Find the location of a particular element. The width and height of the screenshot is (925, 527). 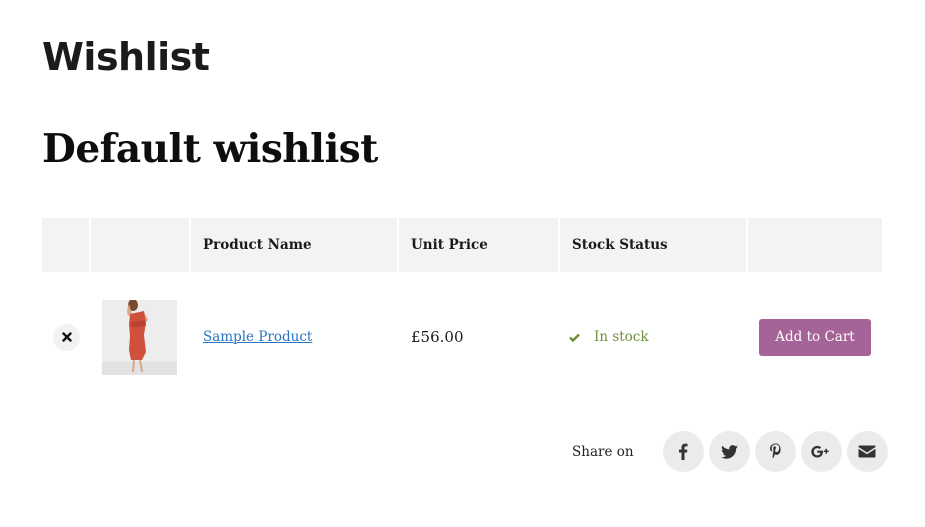

table-header: Product Name Unit Price Stock Status is located at coordinates (462, 245).